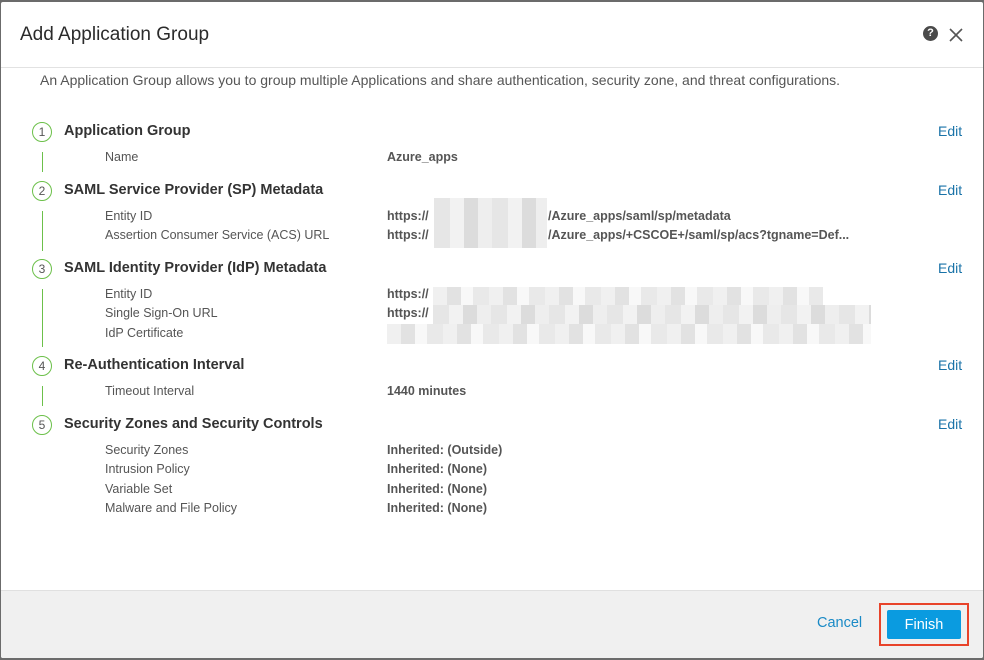 The image size is (984, 660). I want to click on field-value-intrusion-policy: Inherited: (None), so click(437, 469).